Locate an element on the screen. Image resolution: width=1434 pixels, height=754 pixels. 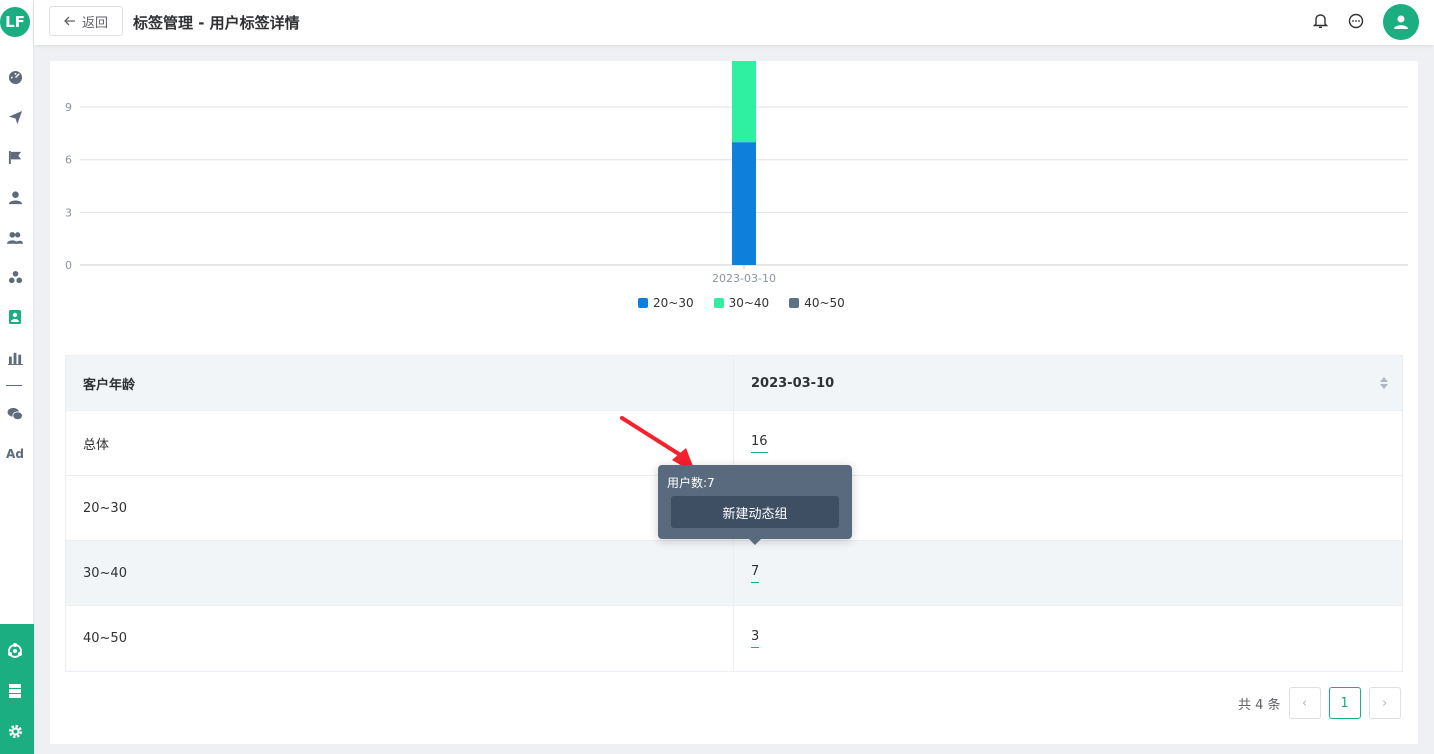
table-header-age: 客户年龄 is located at coordinates (400, 383).